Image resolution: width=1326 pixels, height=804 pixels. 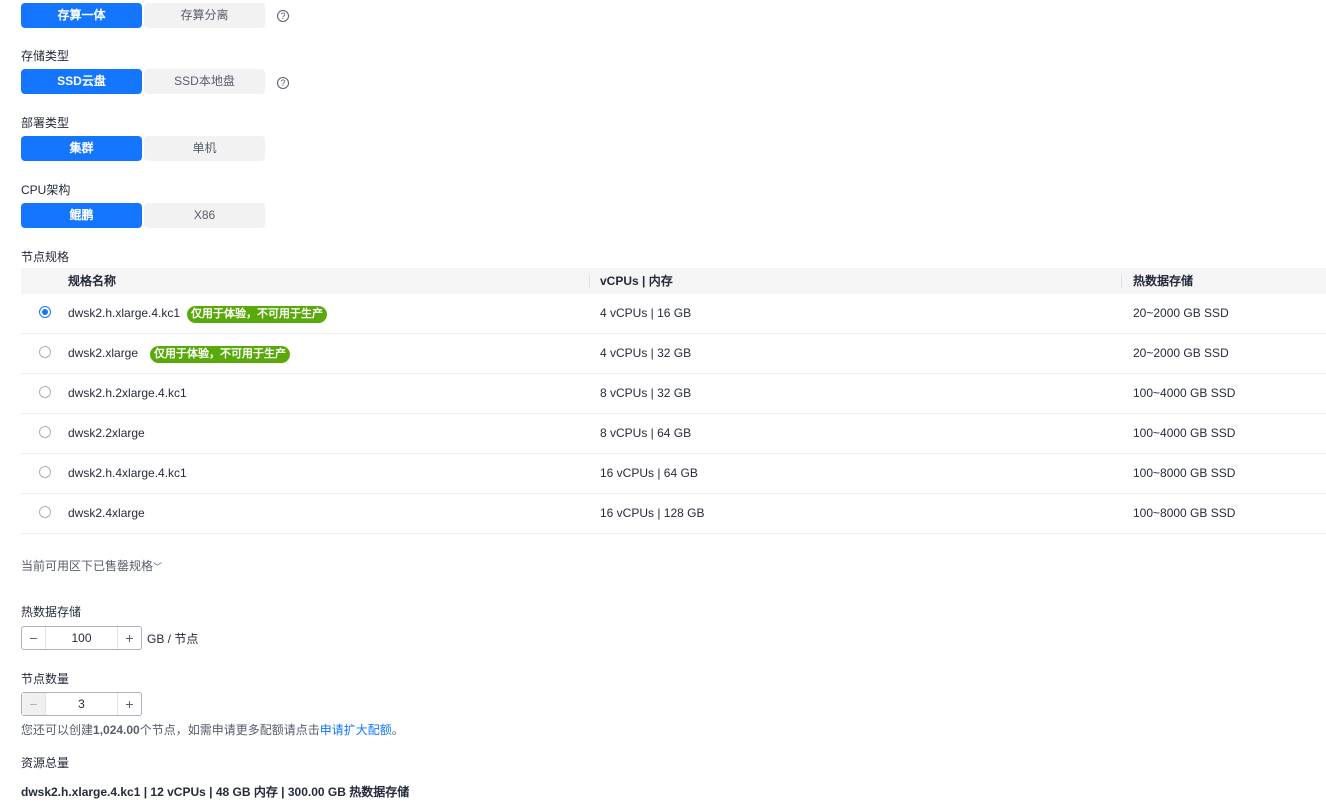 What do you see at coordinates (51, 612) in the screenshot?
I see `hot-storage-label: 热数据存储` at bounding box center [51, 612].